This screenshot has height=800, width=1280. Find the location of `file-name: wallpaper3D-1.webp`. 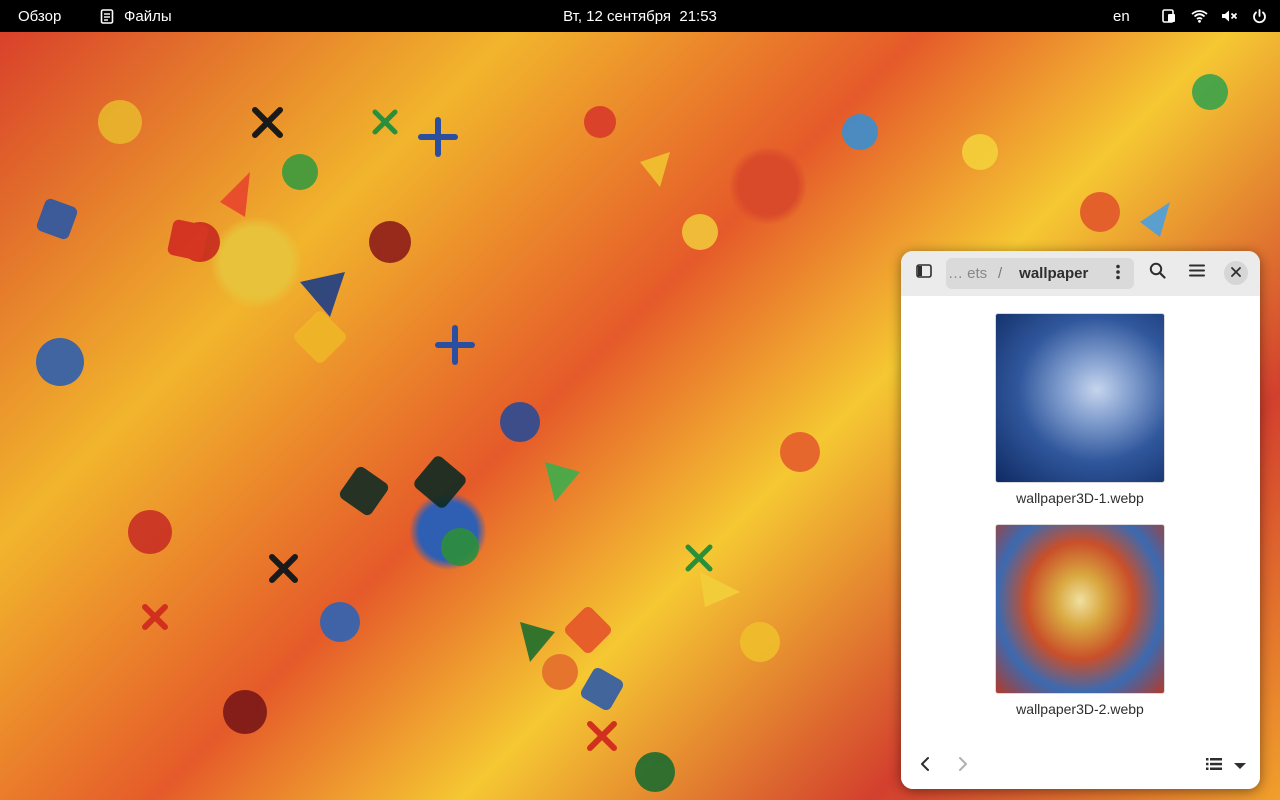

file-name: wallpaper3D-1.webp is located at coordinates (1080, 498).